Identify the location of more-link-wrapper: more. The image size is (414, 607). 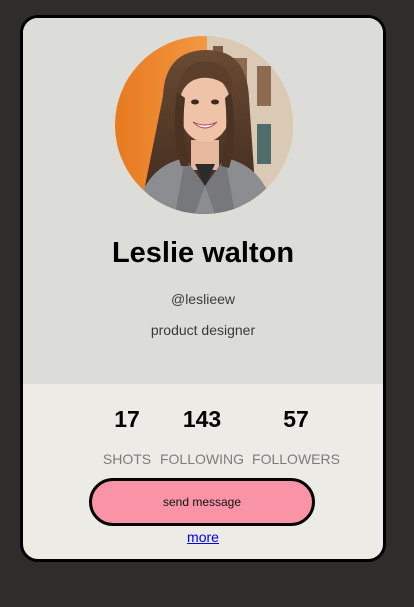
(203, 537).